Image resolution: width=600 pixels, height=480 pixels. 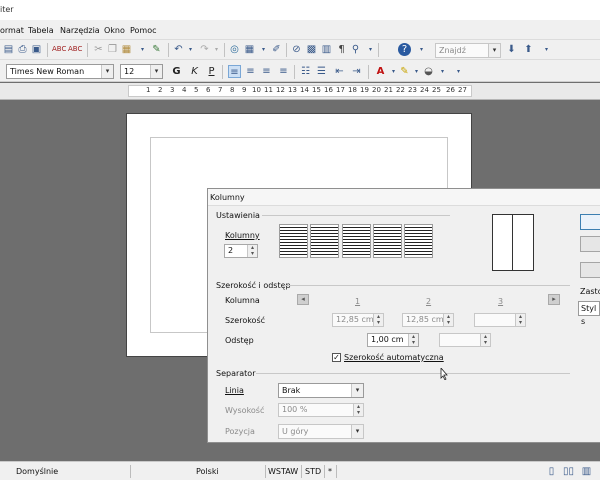 What do you see at coordinates (551, 471) in the screenshot?
I see `single-page-view-icon: ▯` at bounding box center [551, 471].